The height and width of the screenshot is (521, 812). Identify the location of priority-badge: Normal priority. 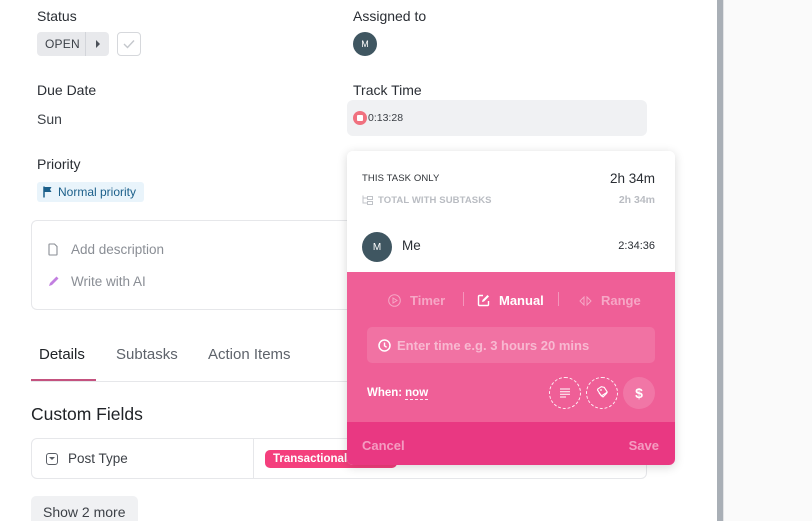
(91, 192).